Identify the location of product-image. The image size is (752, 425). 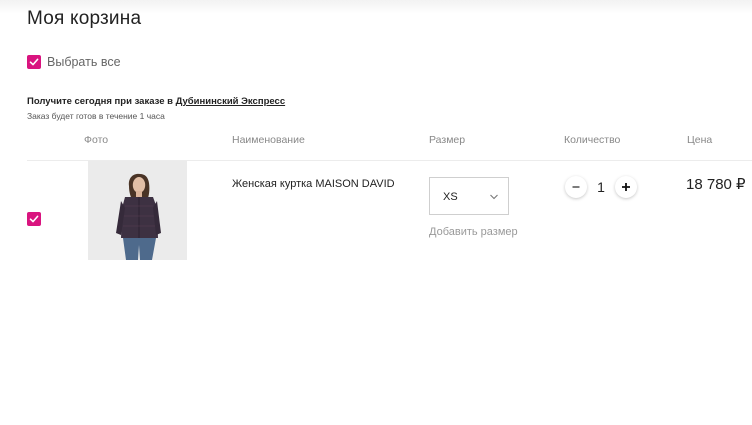
(137, 210).